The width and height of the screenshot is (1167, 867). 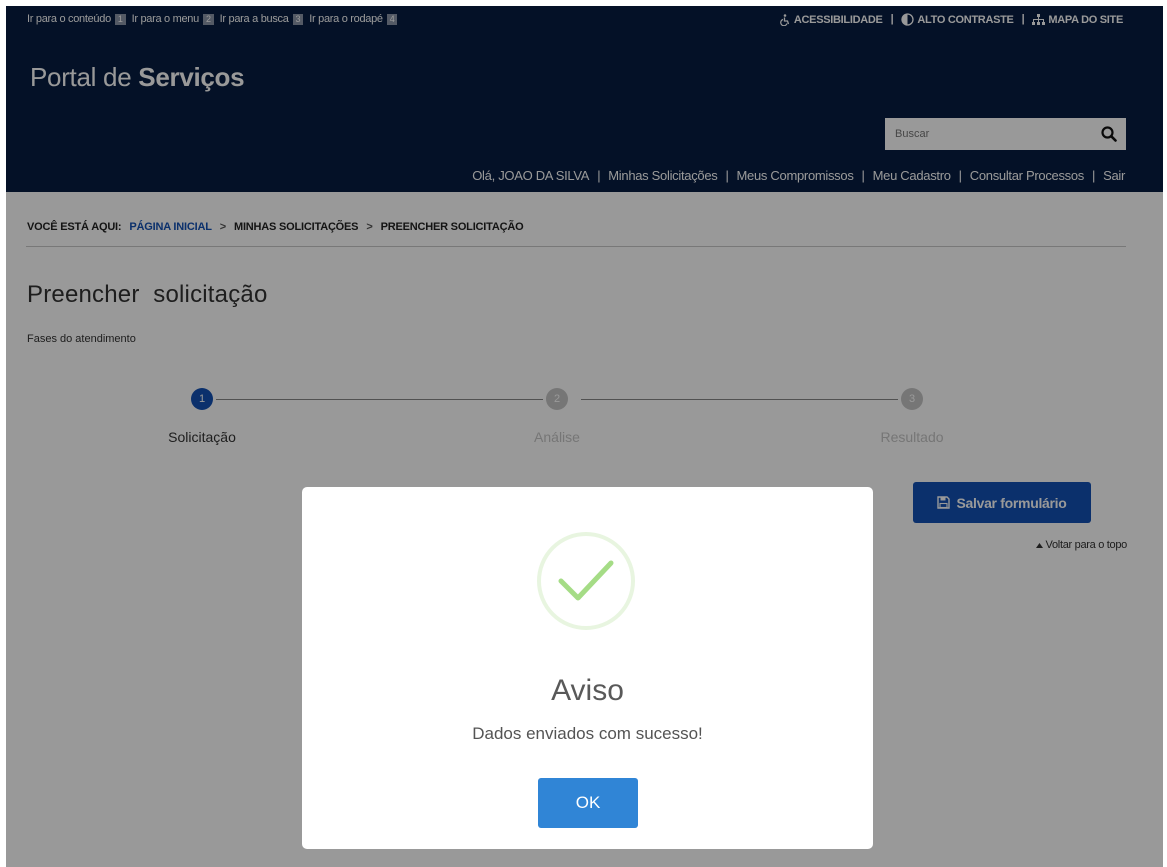 I want to click on dialog-message: Dados enviados com sucesso!, so click(x=587, y=733).